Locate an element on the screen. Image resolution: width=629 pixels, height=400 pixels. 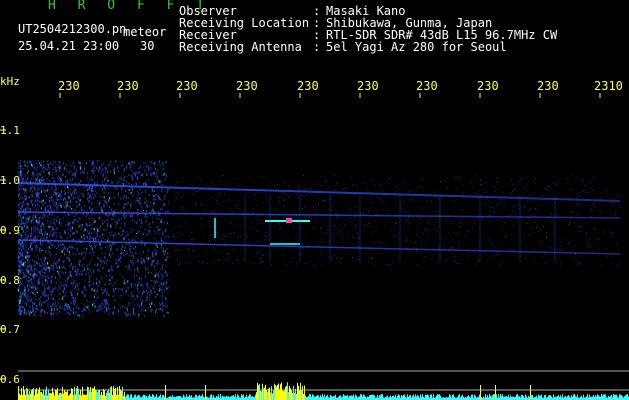
meteor-echo-peak is located at coordinates (289, 220).